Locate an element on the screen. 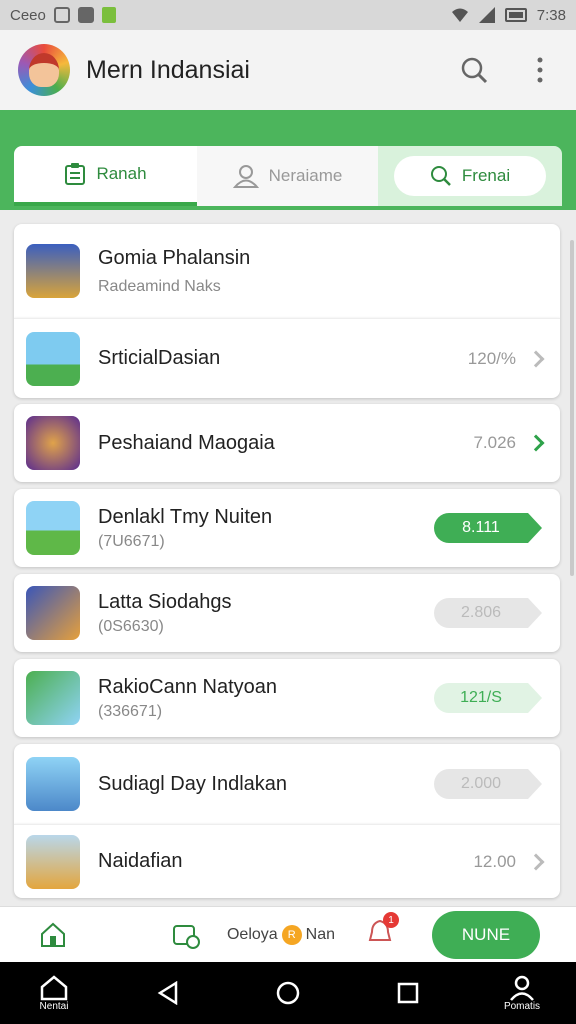 Image resolution: width=576 pixels, height=1024 pixels. nav-notifications-button: 1 is located at coordinates (380, 931).